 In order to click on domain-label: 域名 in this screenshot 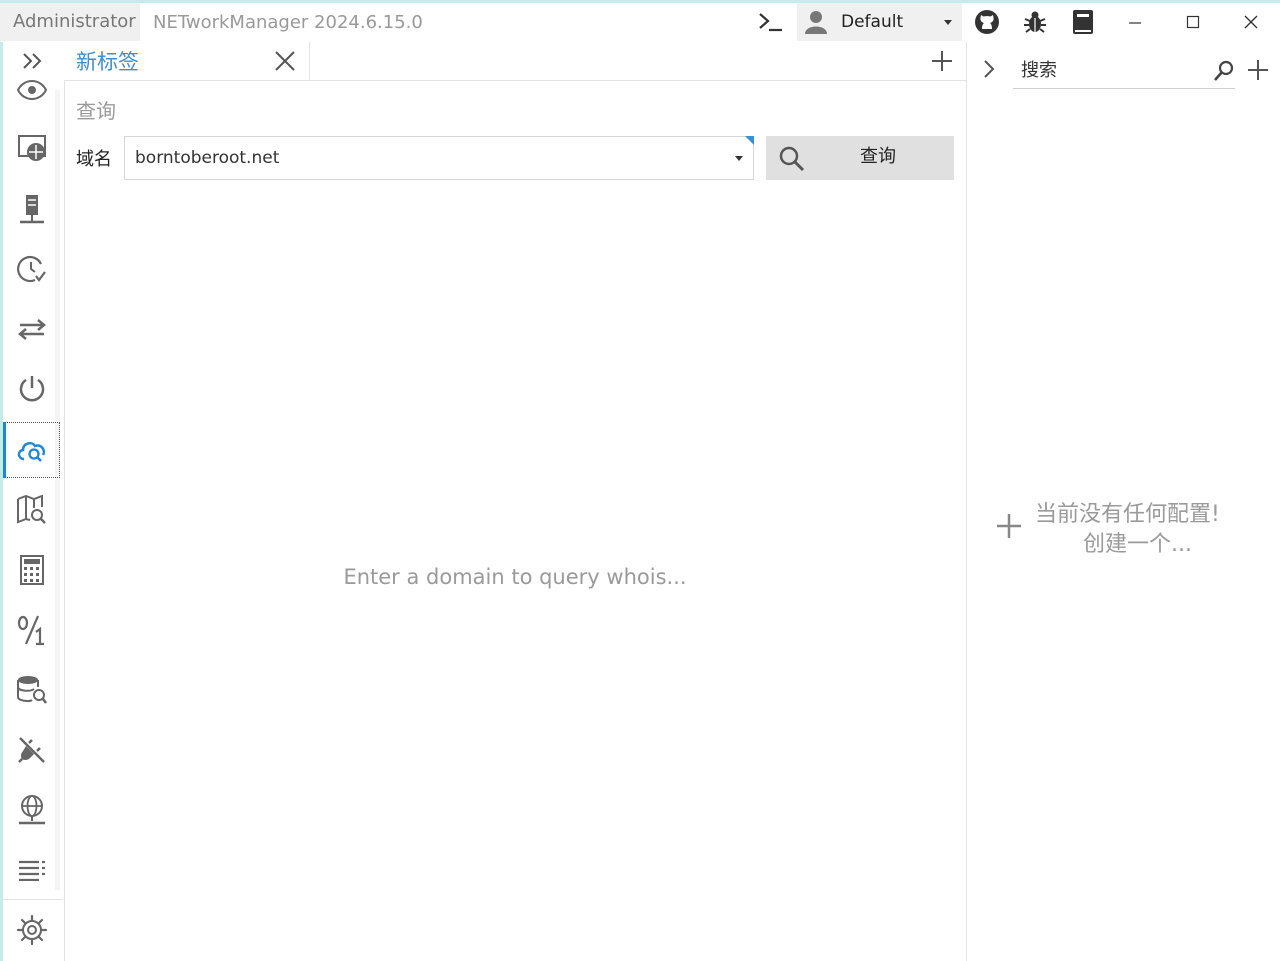, I will do `click(94, 159)`.